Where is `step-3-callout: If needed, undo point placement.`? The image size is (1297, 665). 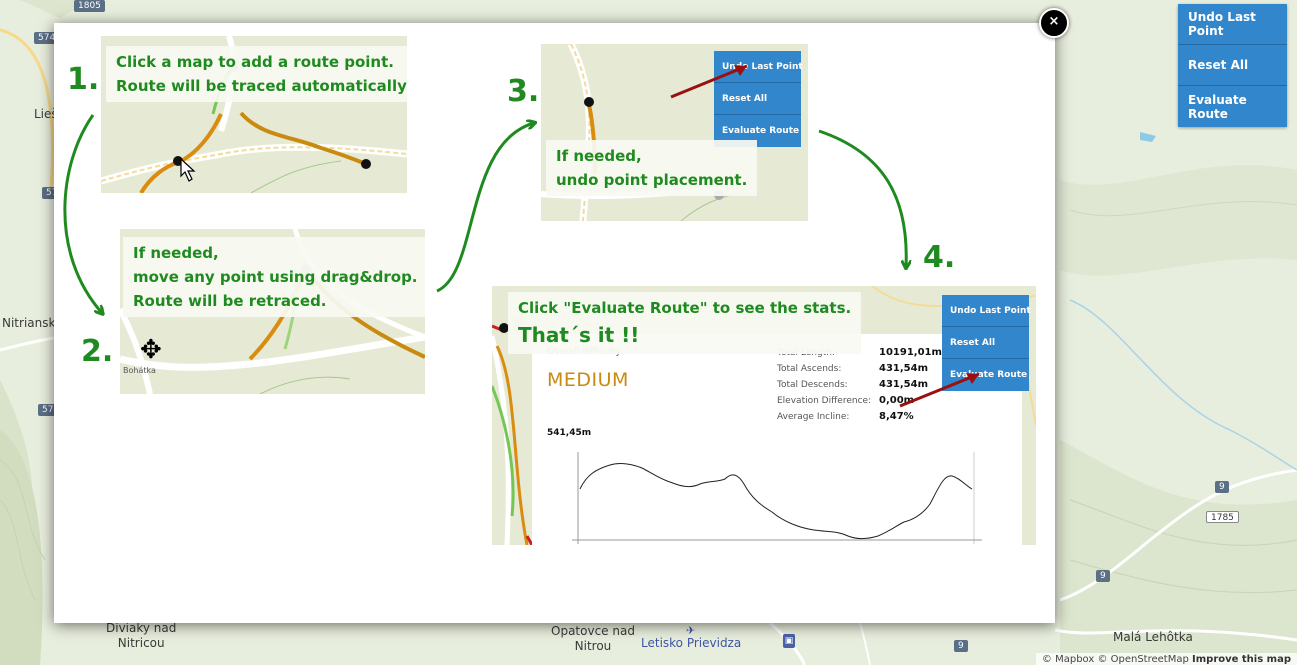
step-3-callout: If needed, undo point placement. is located at coordinates (652, 168).